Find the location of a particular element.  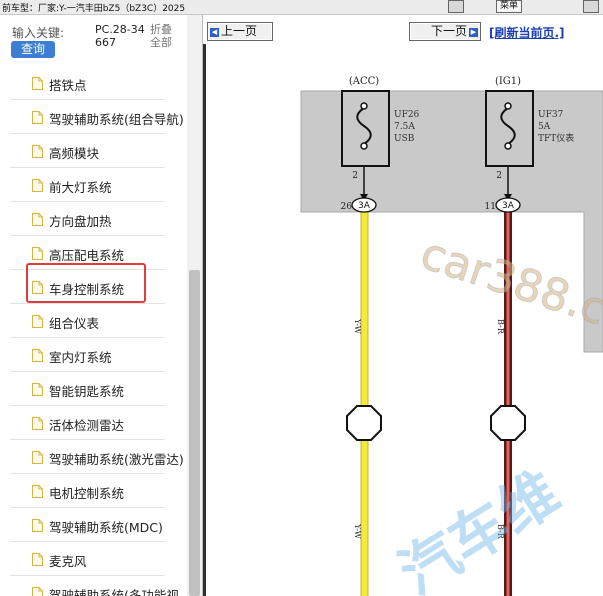

car-model-title: 前车型：厂家:Y-一汽丰田bZ5（bZ3C）2025 is located at coordinates (94, 9).